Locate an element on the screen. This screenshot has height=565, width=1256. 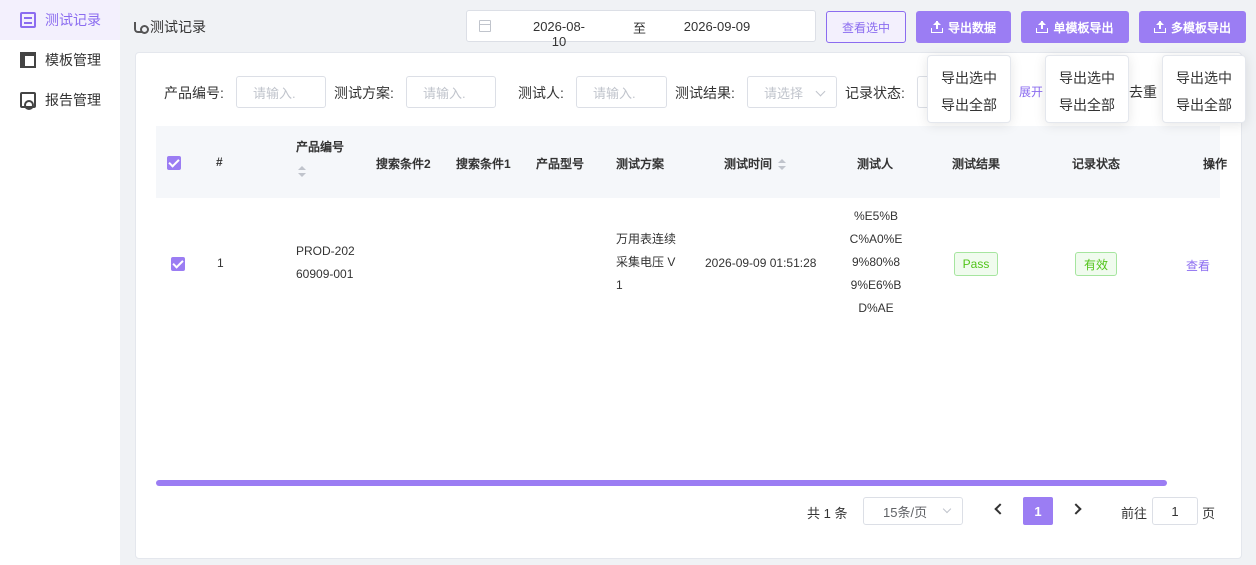
report-icon is located at coordinates (28, 101).